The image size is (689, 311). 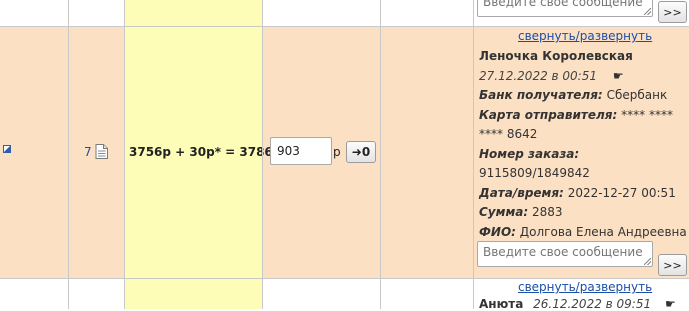 I want to click on detail-fio: ФИО: Долгова Елена Андреевна, so click(x=583, y=231).